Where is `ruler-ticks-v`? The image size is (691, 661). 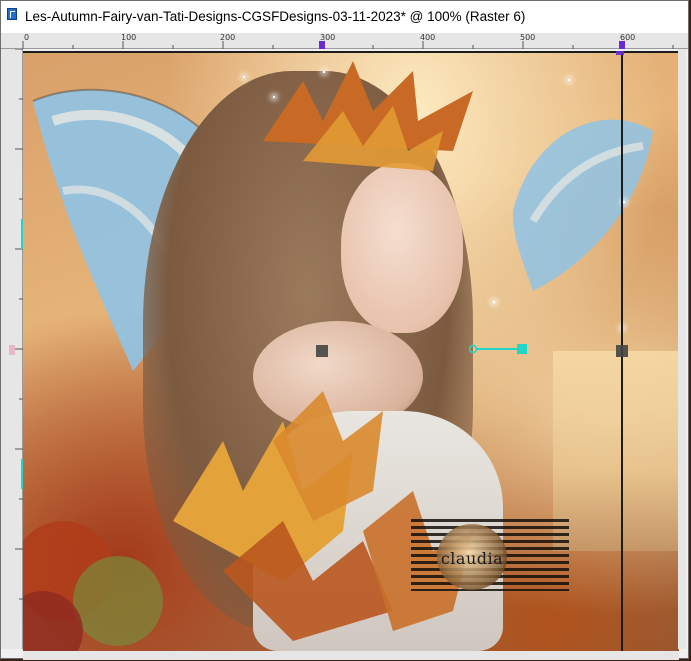 ruler-ticks-v is located at coordinates (16, 324).